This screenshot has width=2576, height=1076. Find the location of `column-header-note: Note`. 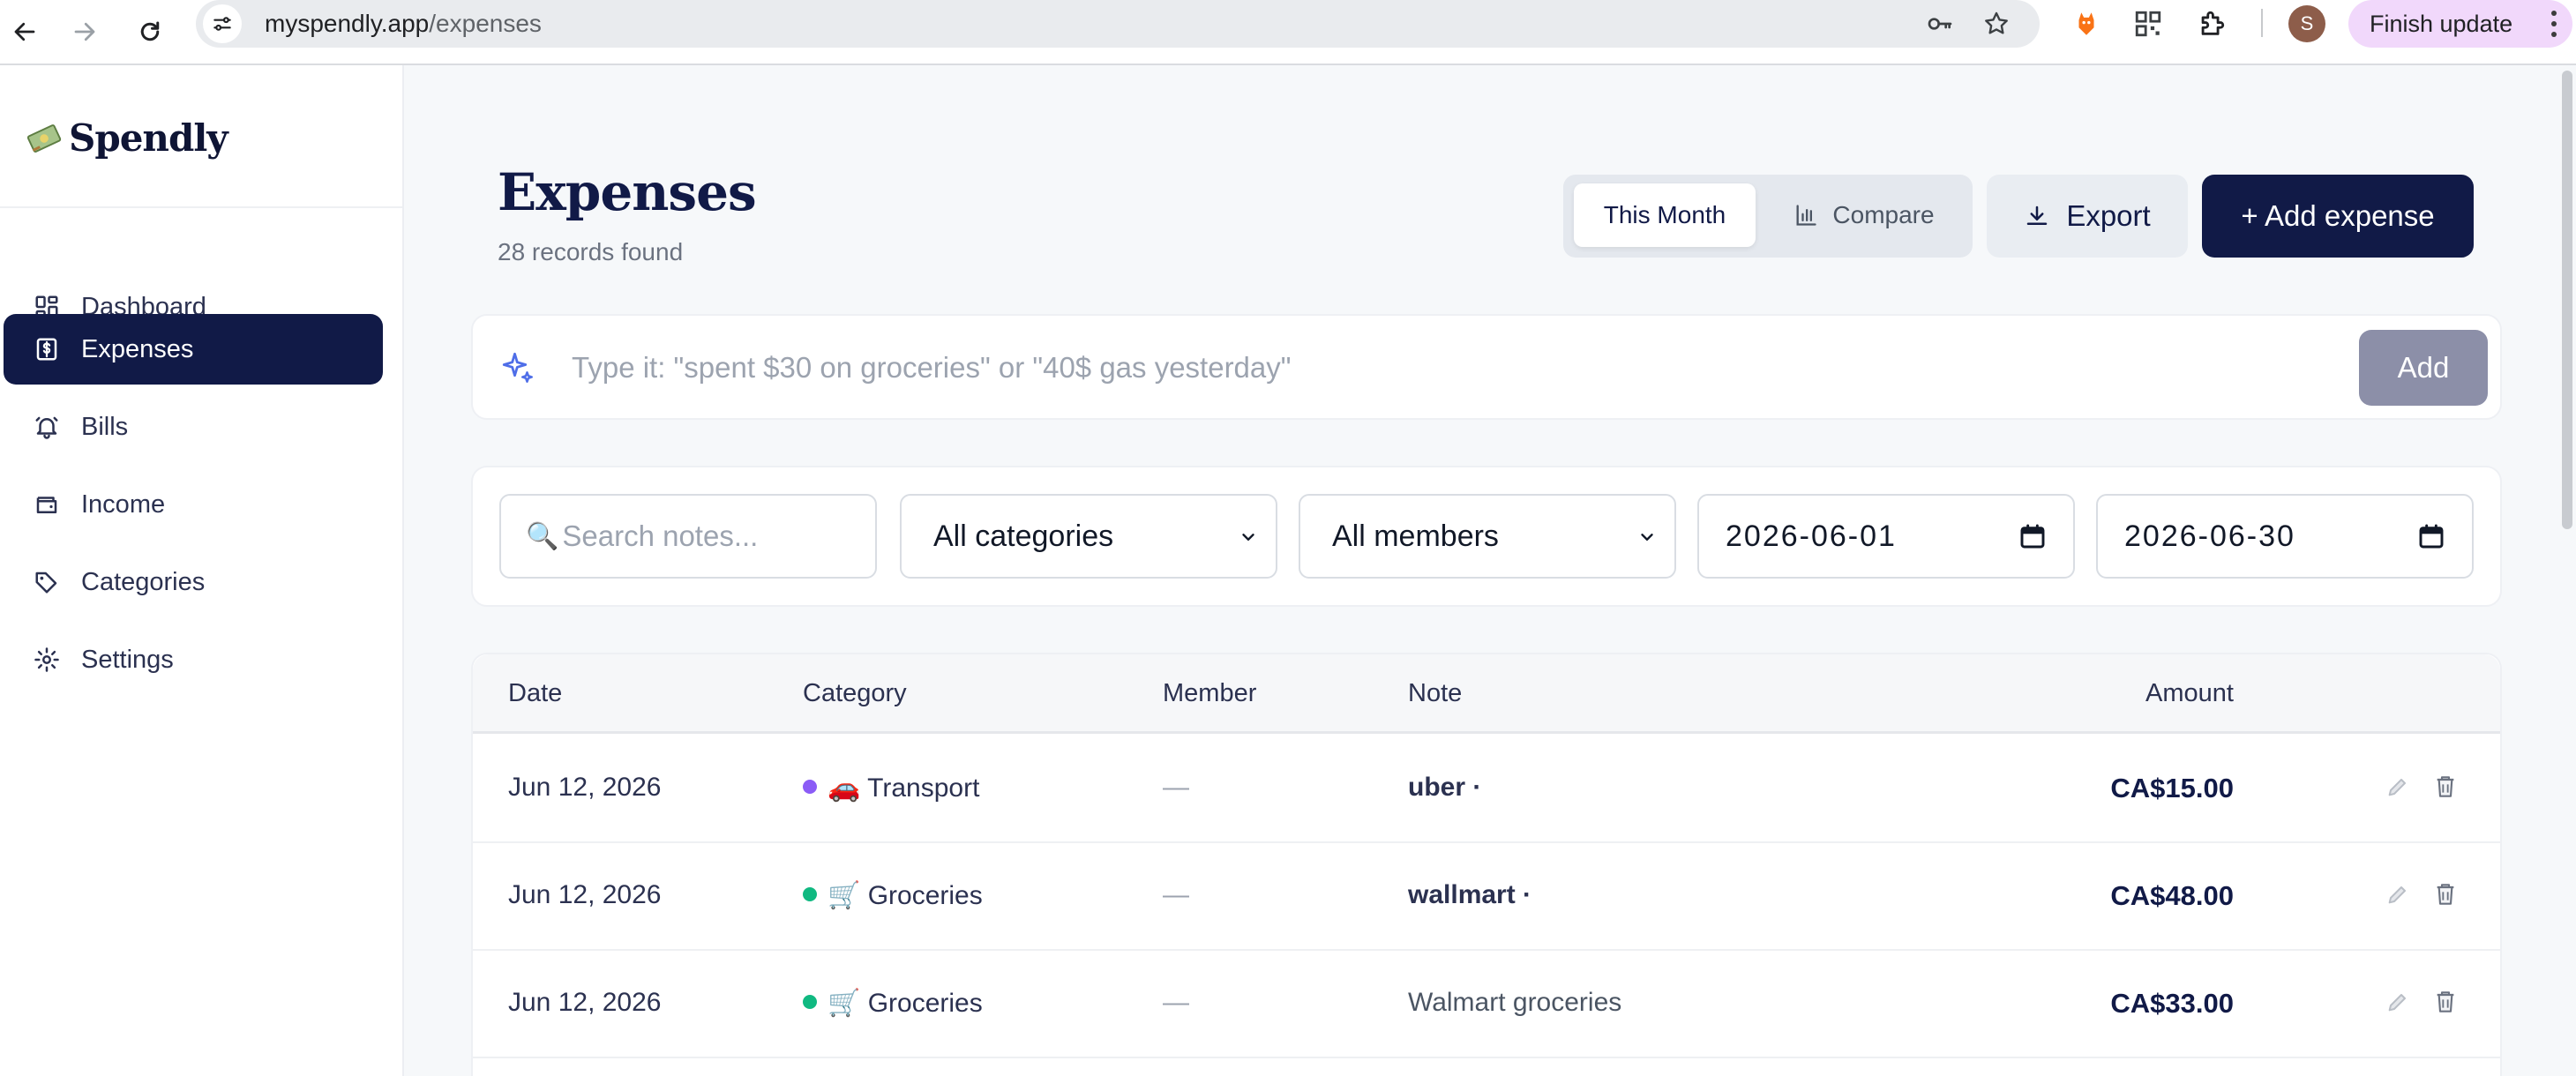

column-header-note: Note is located at coordinates (1435, 693).